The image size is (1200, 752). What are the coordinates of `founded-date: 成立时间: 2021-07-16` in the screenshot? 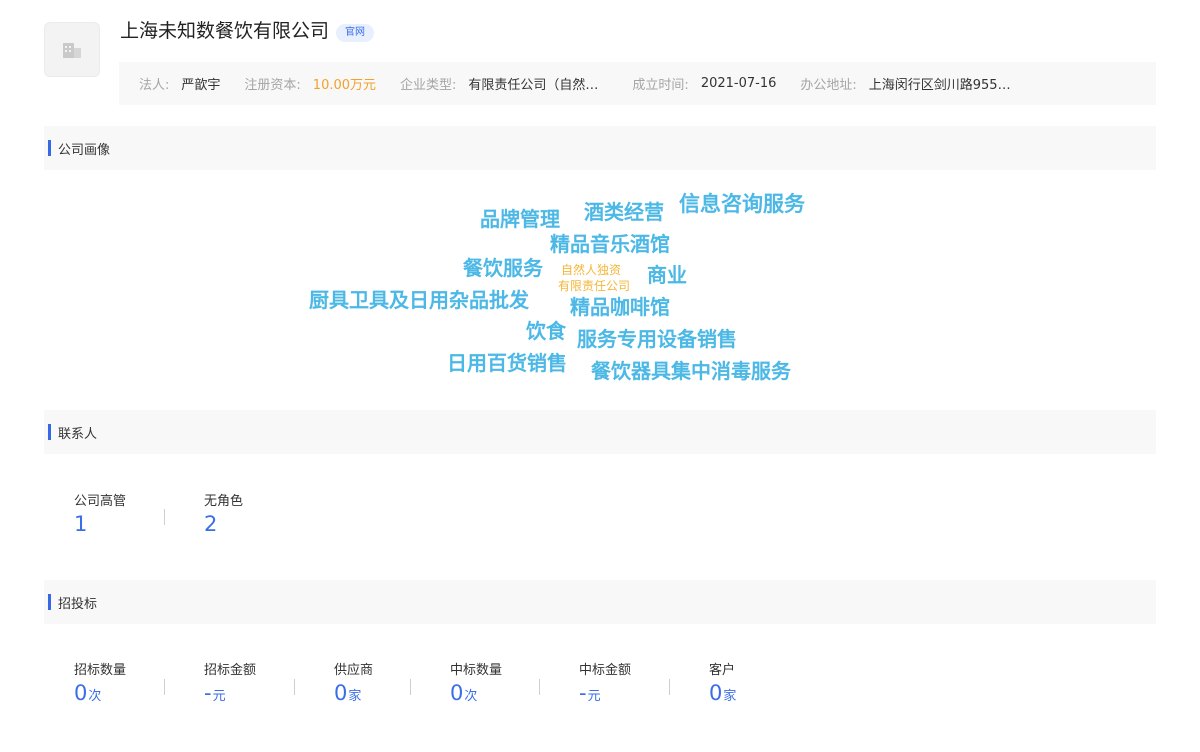 It's located at (704, 83).